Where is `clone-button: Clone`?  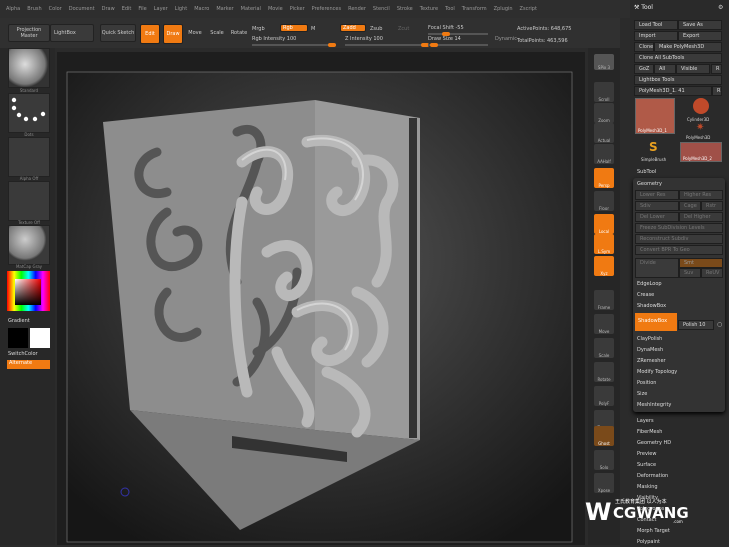 clone-button: Clone is located at coordinates (644, 47).